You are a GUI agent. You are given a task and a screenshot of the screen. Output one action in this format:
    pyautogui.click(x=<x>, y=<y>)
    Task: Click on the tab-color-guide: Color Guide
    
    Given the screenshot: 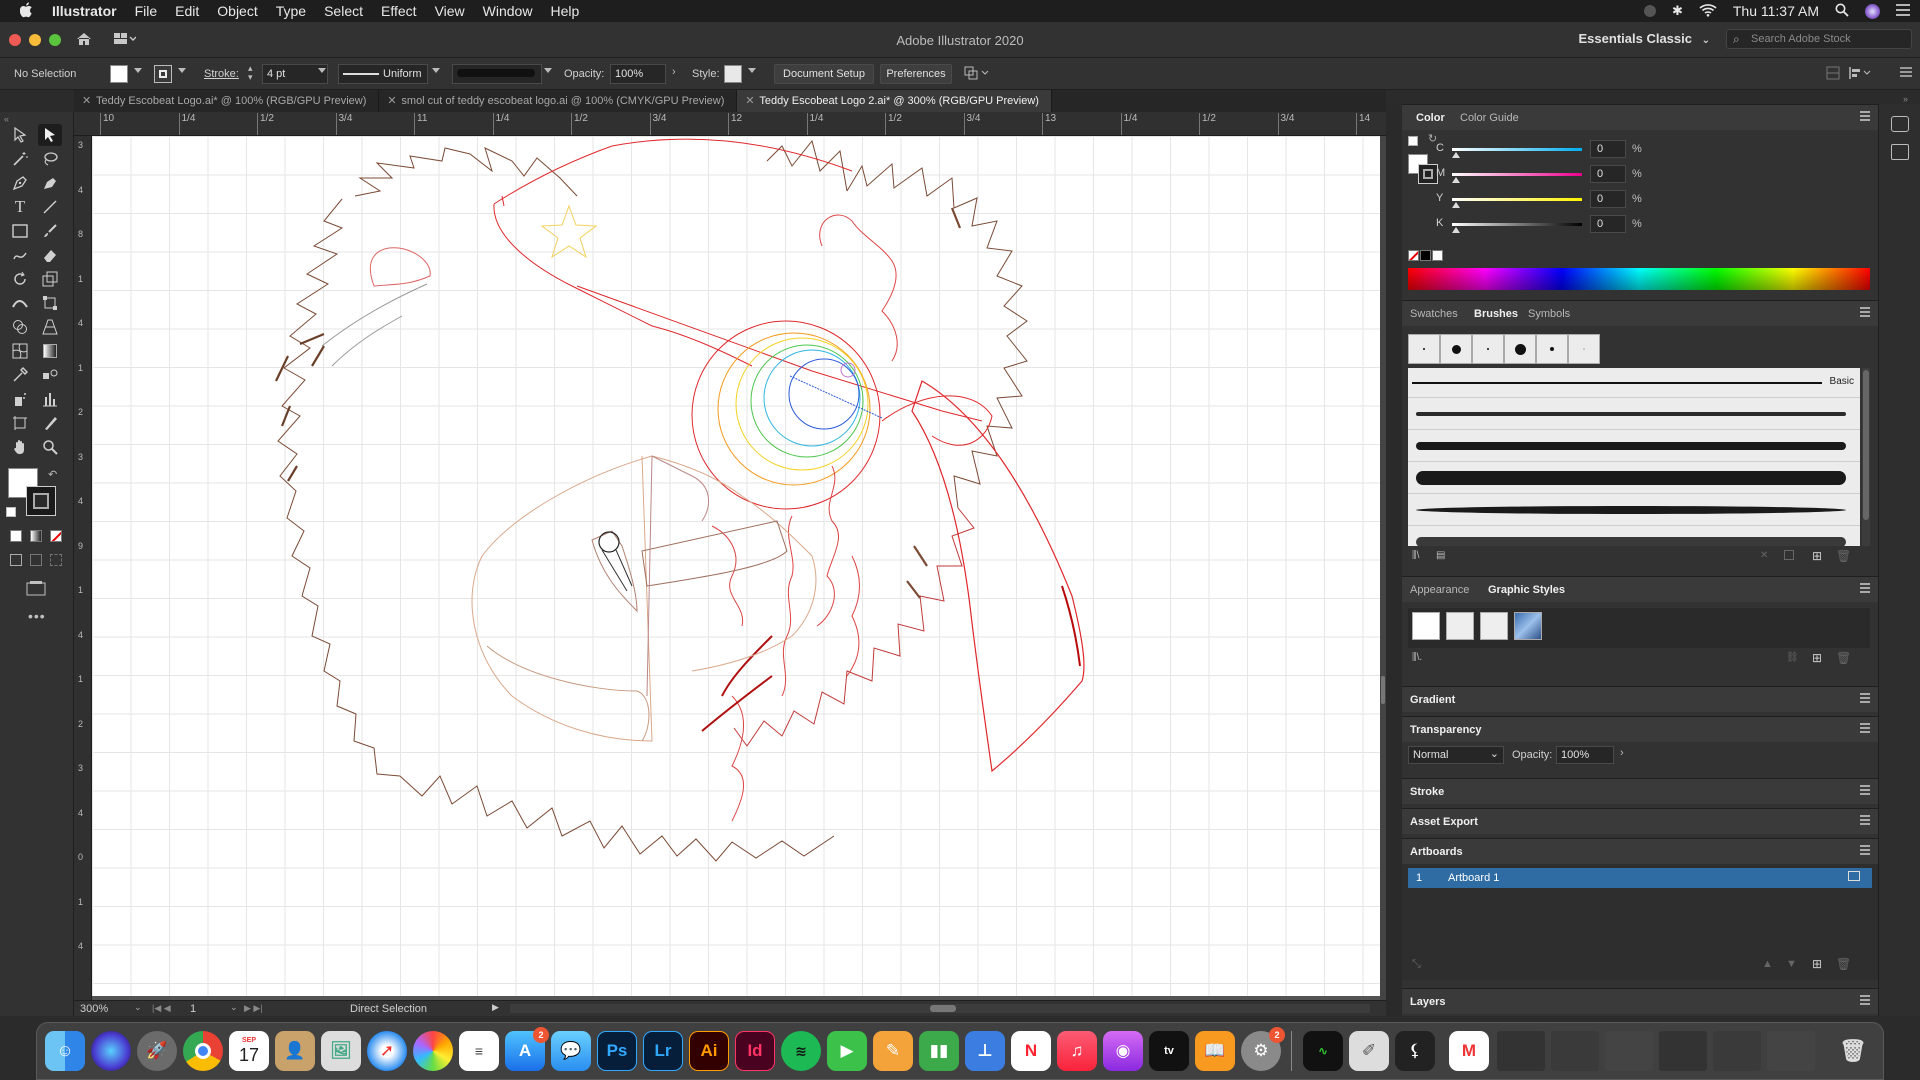 What is the action you would take?
    pyautogui.click(x=1489, y=118)
    